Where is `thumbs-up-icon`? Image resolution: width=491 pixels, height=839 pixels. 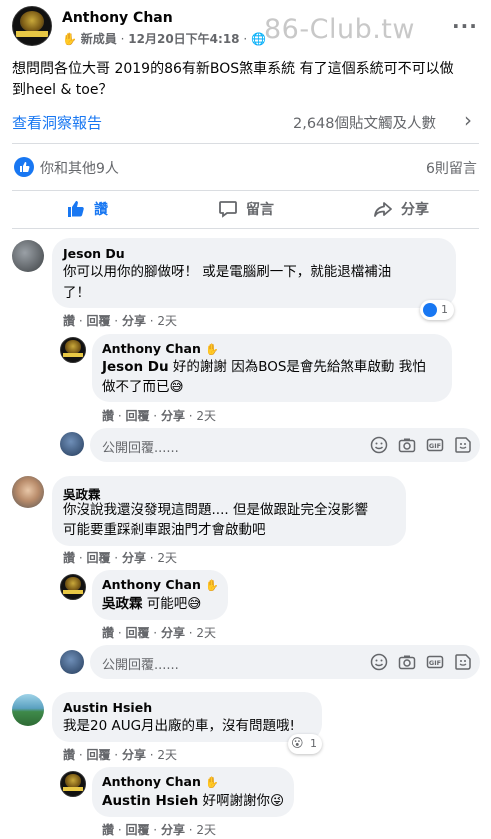 thumbs-up-icon is located at coordinates (76, 209).